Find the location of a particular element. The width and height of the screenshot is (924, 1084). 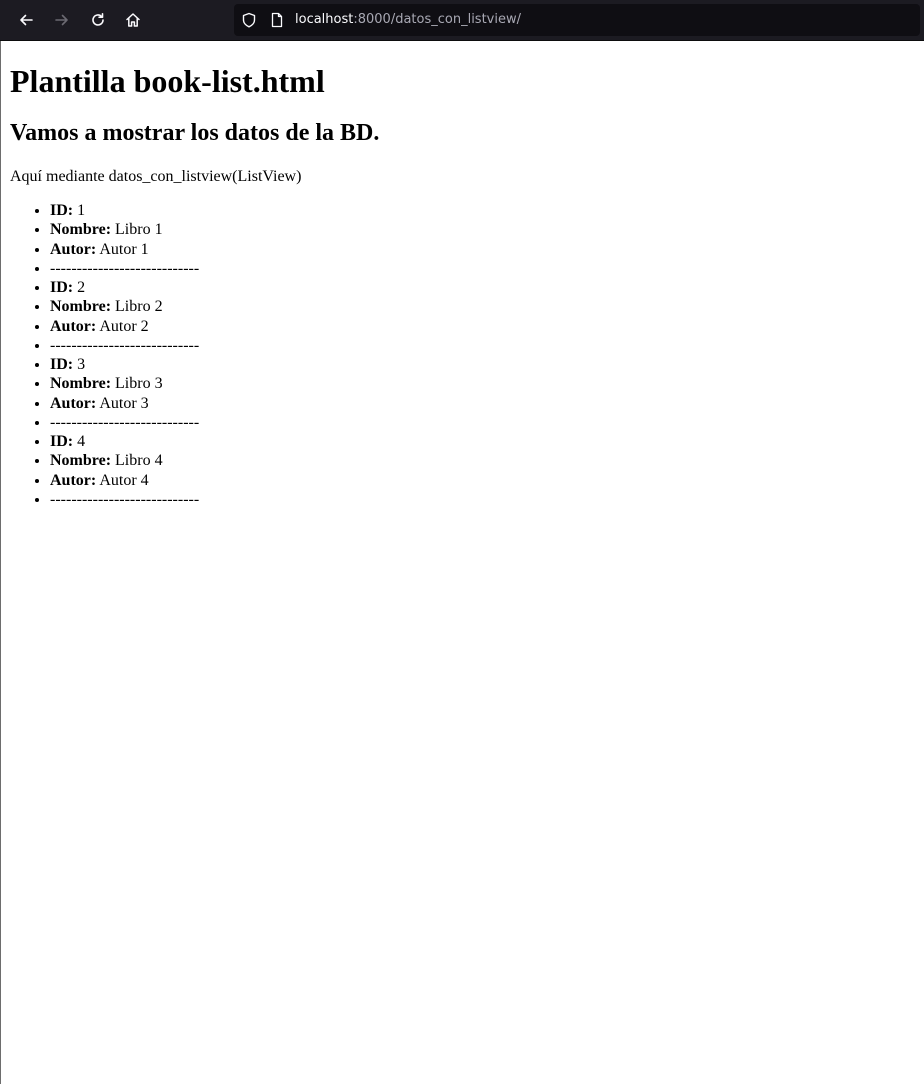

list-item-id: ID: 1 is located at coordinates (482, 210).